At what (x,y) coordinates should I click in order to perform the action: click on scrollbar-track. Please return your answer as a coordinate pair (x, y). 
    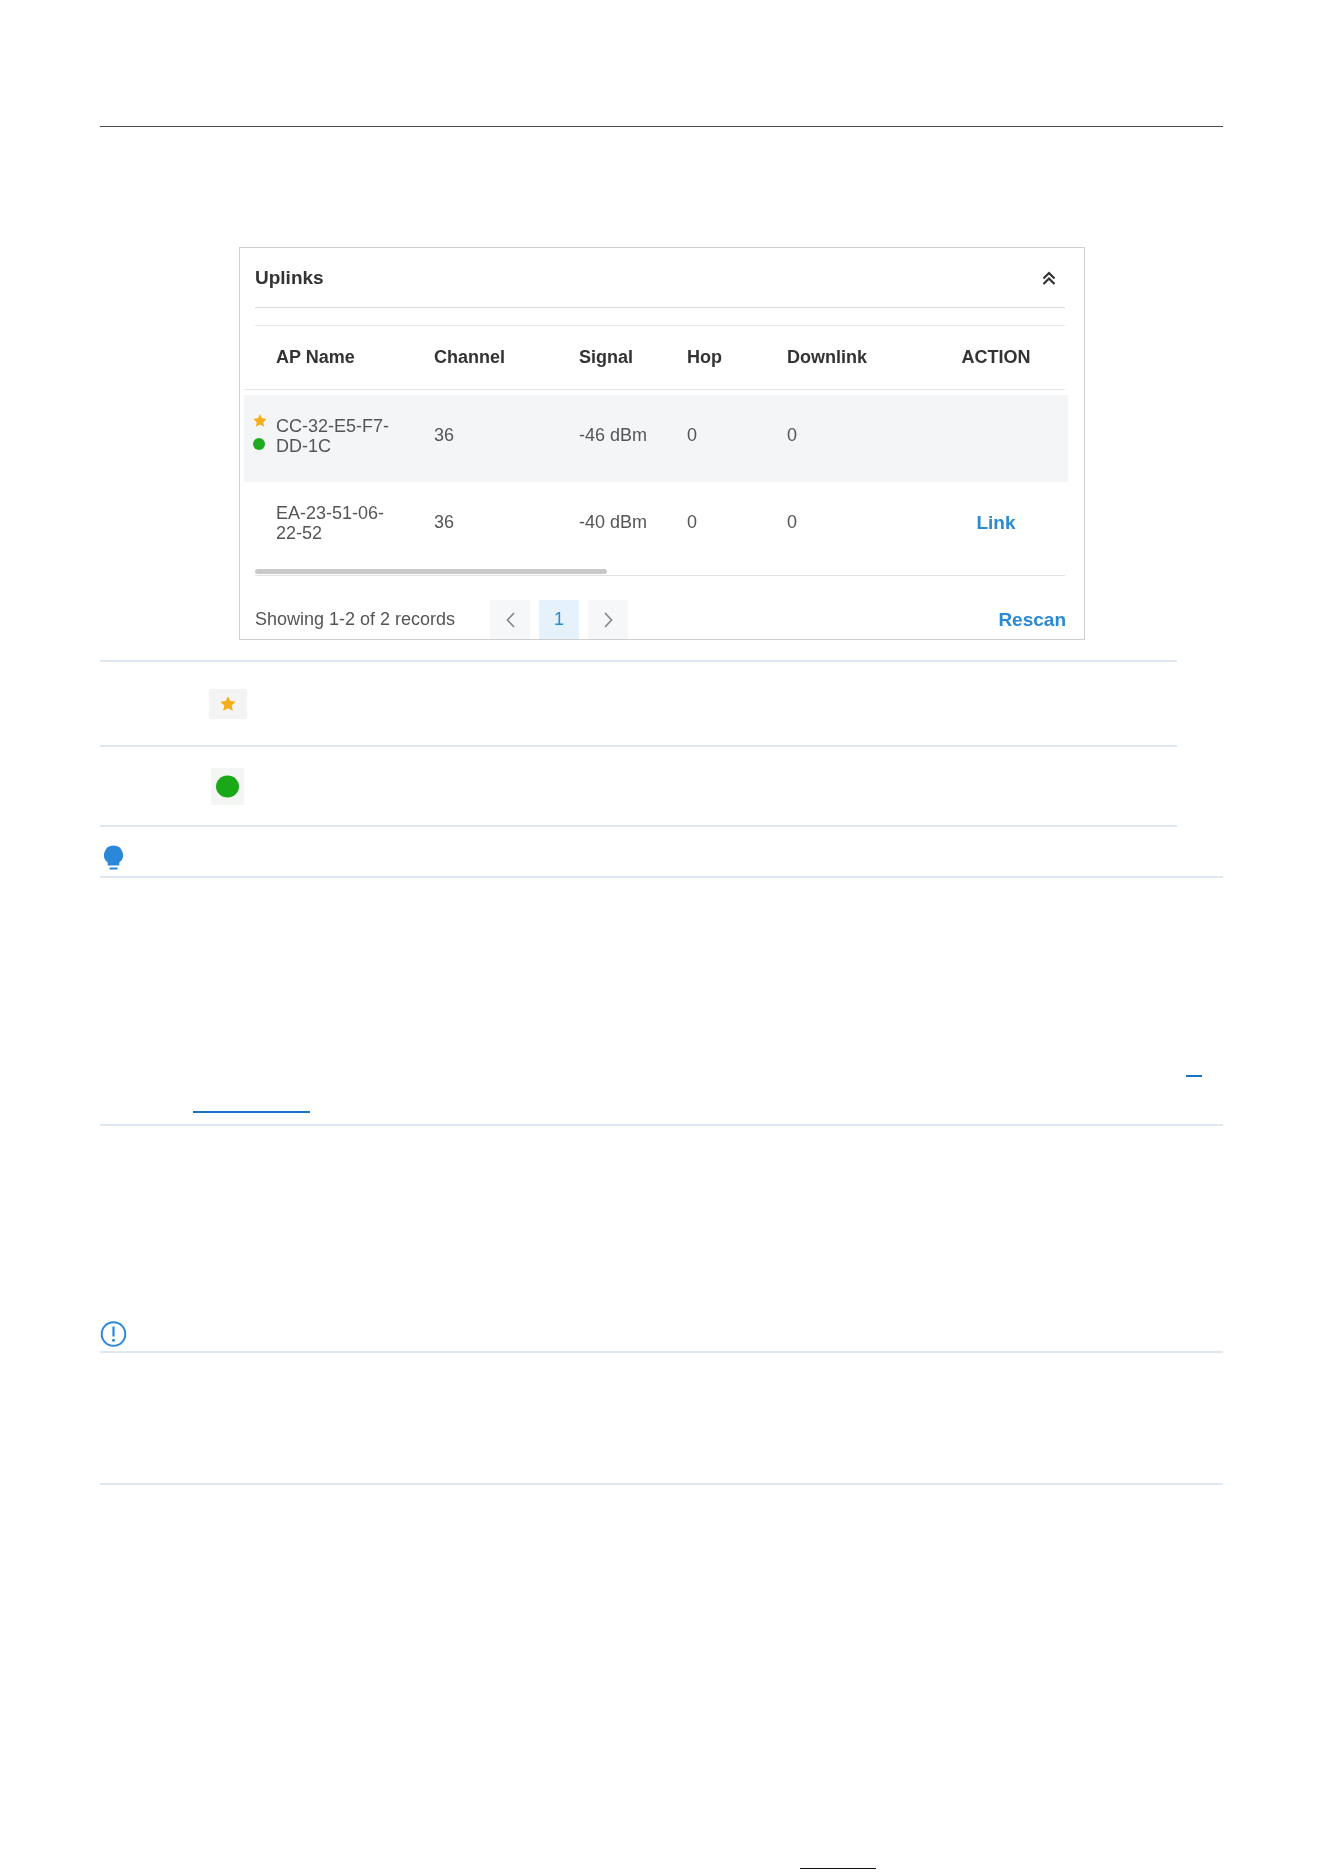
    Looking at the image, I should click on (660, 572).